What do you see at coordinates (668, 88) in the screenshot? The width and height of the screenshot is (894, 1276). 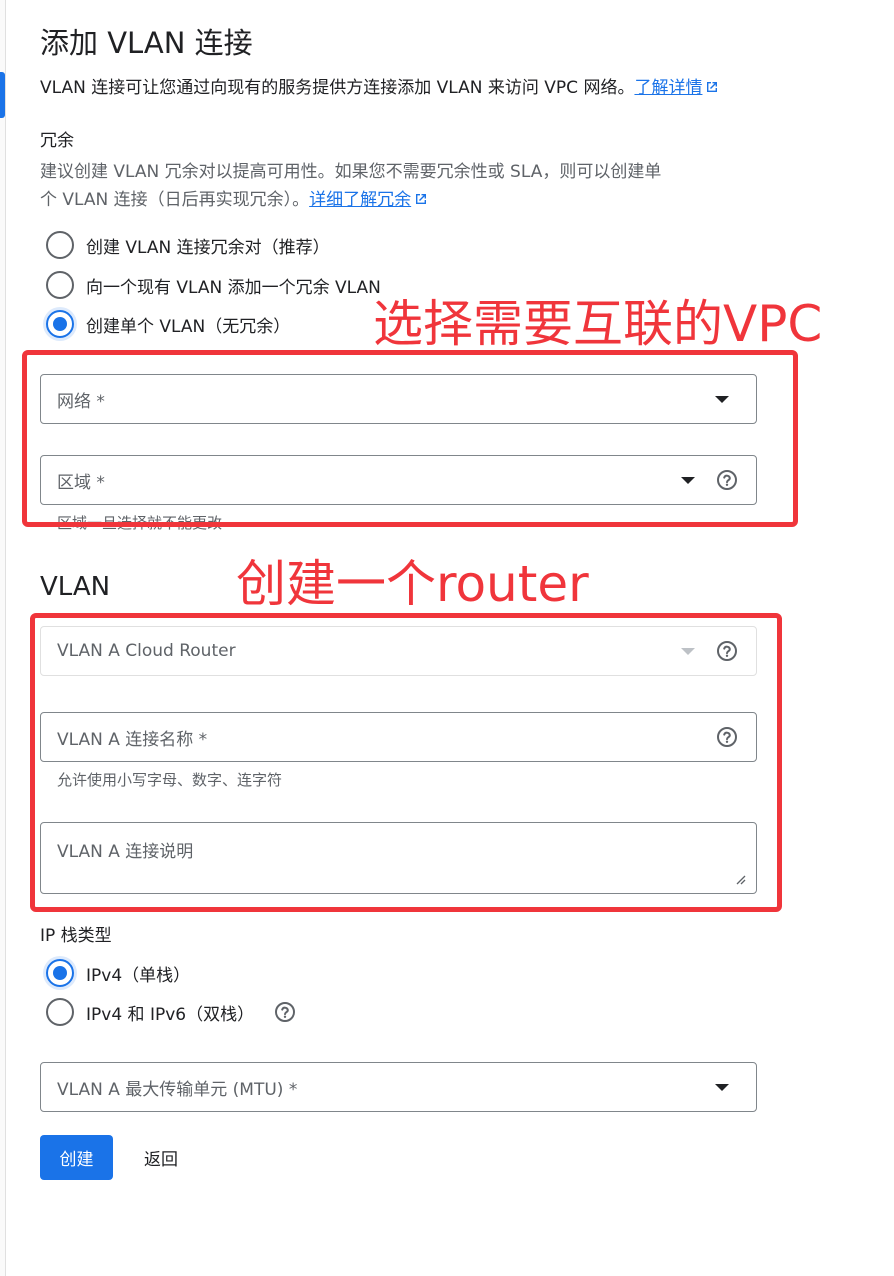 I see `learn-more-text: 了解详情` at bounding box center [668, 88].